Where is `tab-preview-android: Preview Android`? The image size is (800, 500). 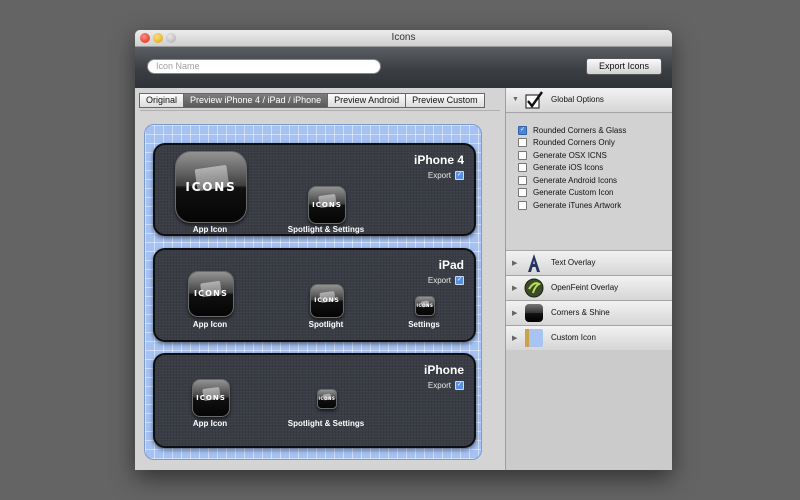
tab-preview-android: Preview Android is located at coordinates (367, 100).